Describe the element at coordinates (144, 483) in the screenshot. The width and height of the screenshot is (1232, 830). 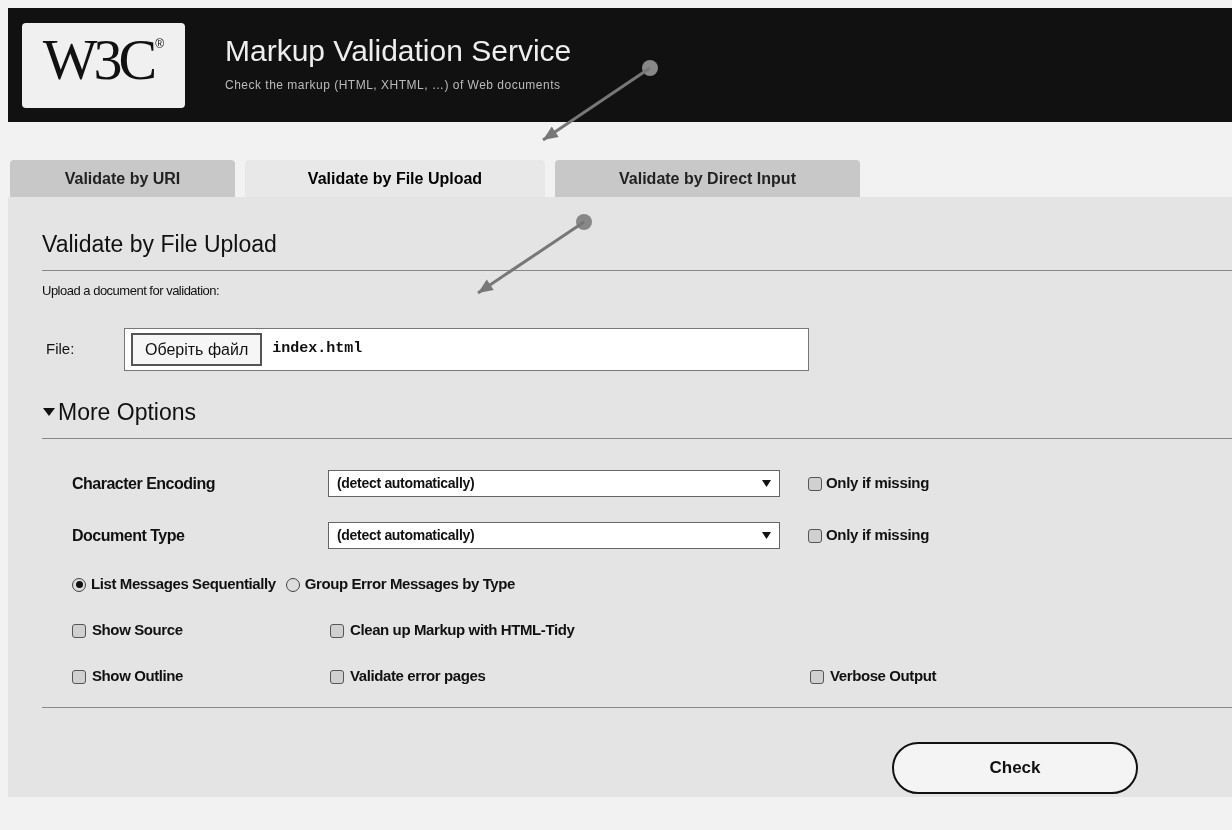
I see `option-label: Character Encoding` at that location.